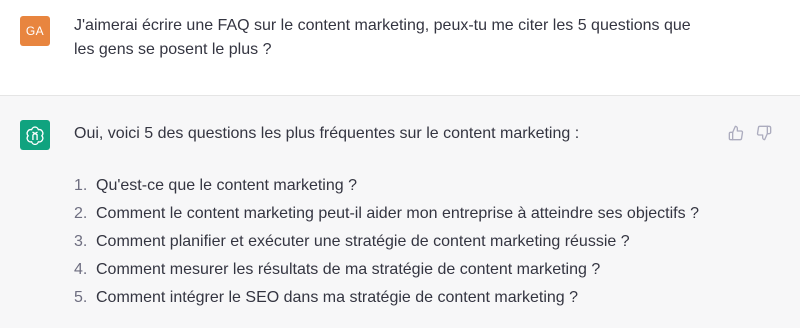 This screenshot has width=800, height=328. I want to click on list-item-text: Qu'est-ce que le content marketing ?, so click(226, 185).